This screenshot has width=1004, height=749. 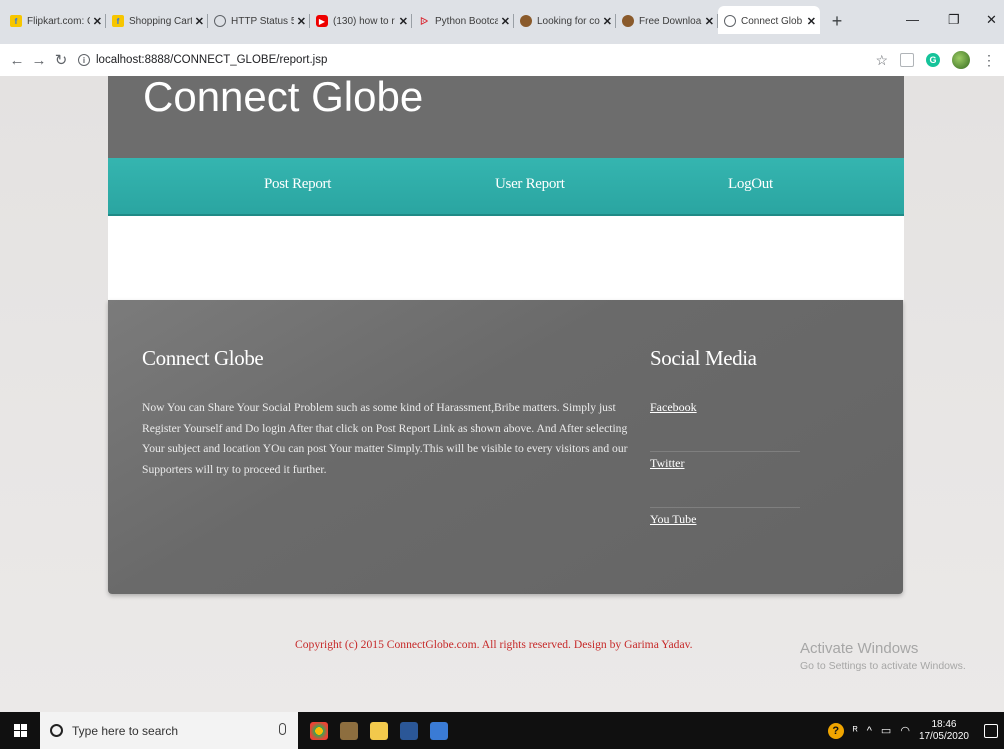 I want to click on tab-python-bootcamp: ᐉ Python Bootca ✕, so click(x=463, y=21).